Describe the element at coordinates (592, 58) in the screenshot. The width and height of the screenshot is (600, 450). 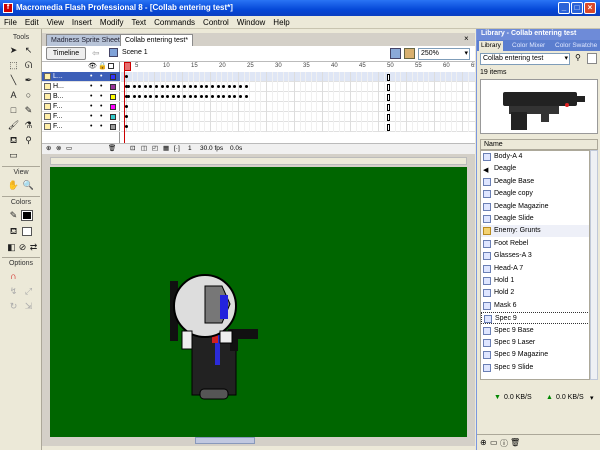
I see `new-library-panel-icon` at that location.